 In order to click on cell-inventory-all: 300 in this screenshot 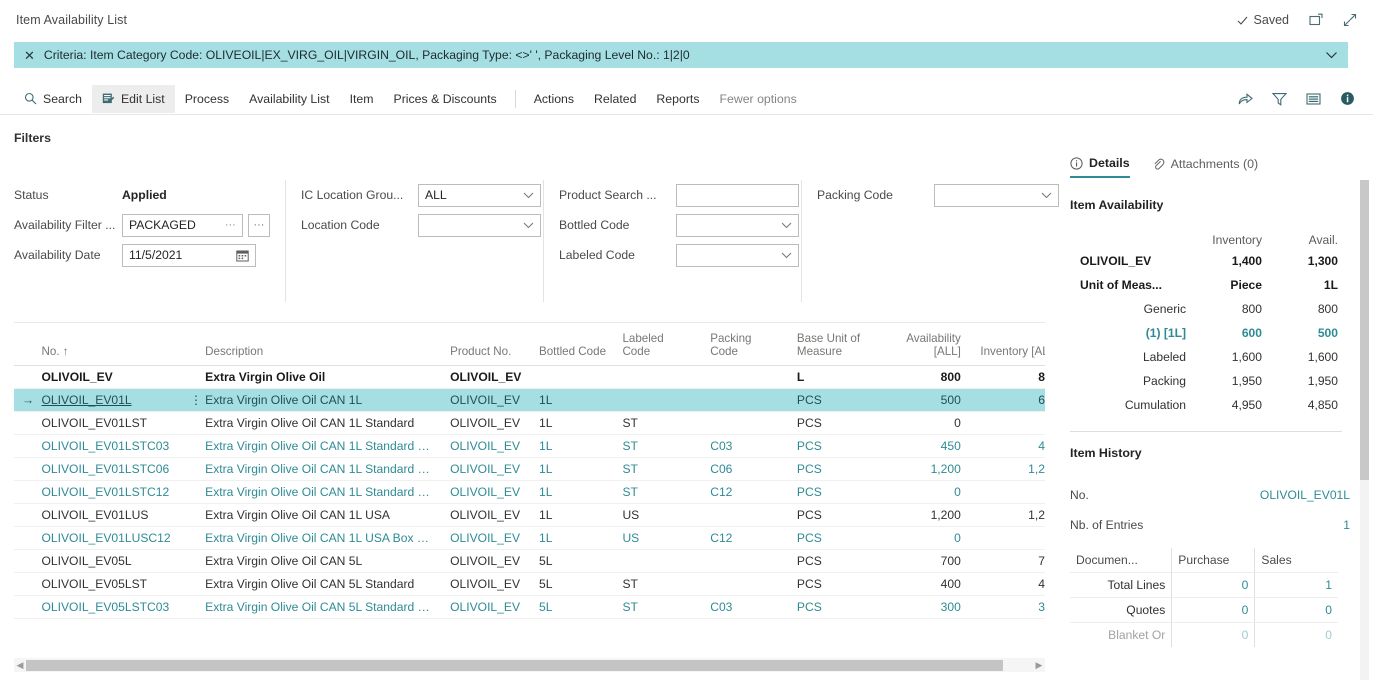, I will do `click(1006, 607)`.